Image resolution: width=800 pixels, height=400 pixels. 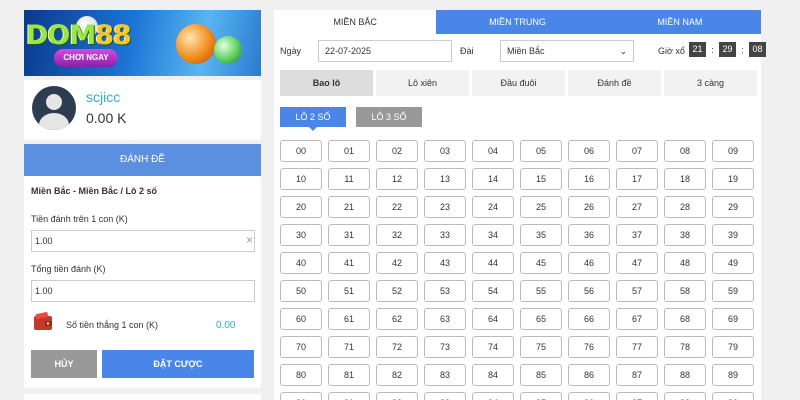 What do you see at coordinates (445, 291) in the screenshot?
I see `number-cell: 53` at bounding box center [445, 291].